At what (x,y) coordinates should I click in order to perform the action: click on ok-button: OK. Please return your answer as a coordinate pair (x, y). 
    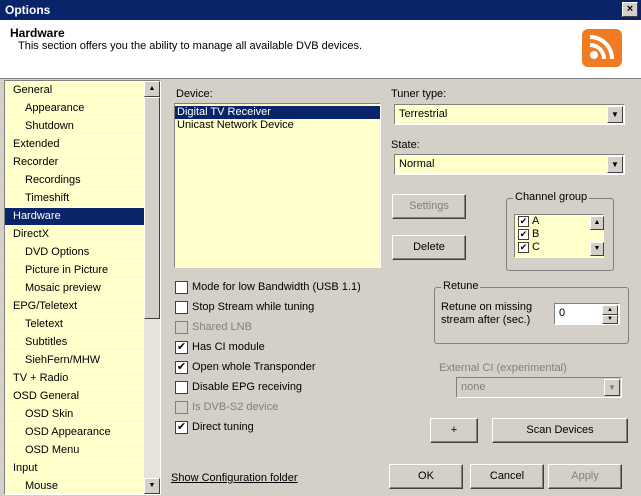
    Looking at the image, I should click on (426, 476).